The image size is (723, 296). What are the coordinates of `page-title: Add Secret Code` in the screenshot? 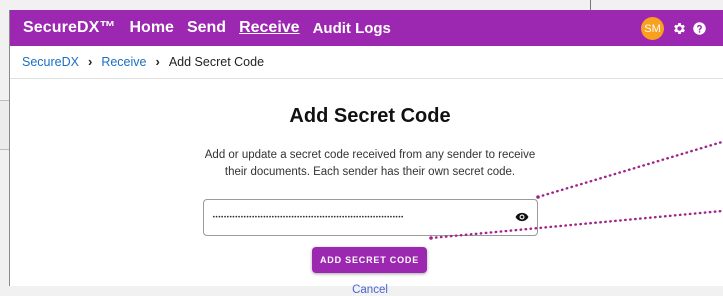 It's located at (370, 116).